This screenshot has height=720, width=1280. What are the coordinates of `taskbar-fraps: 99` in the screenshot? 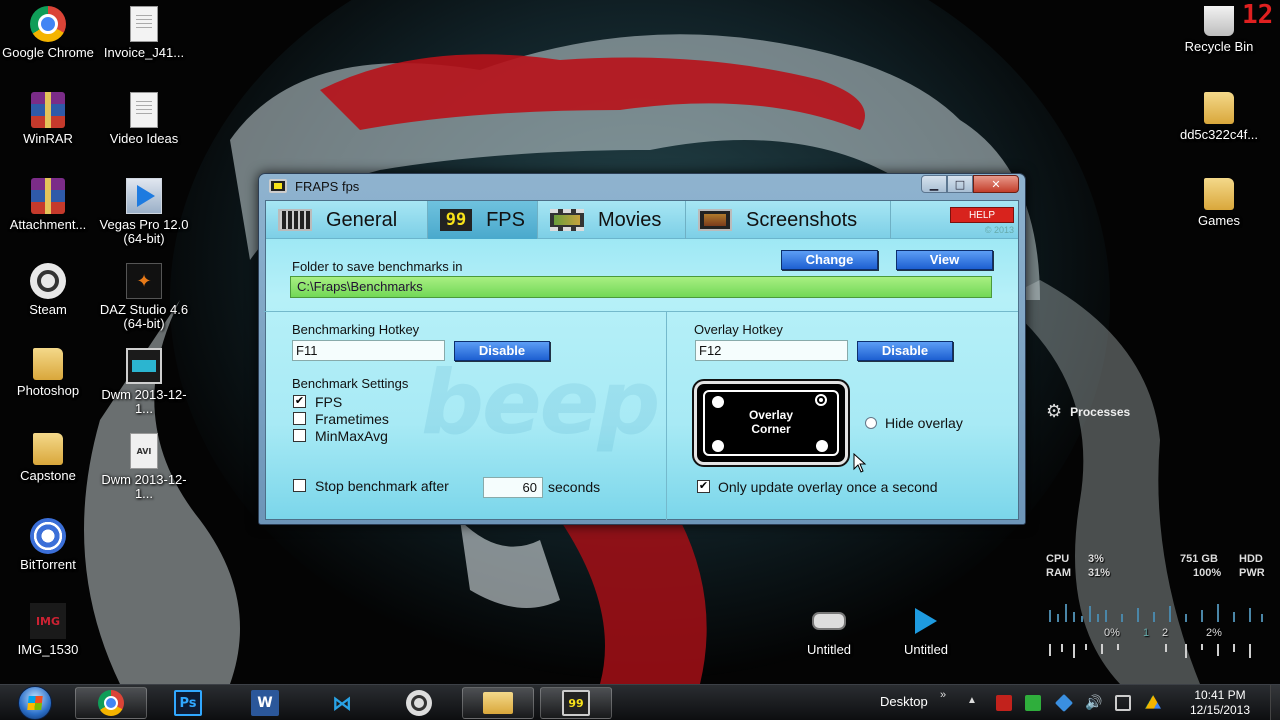 It's located at (576, 703).